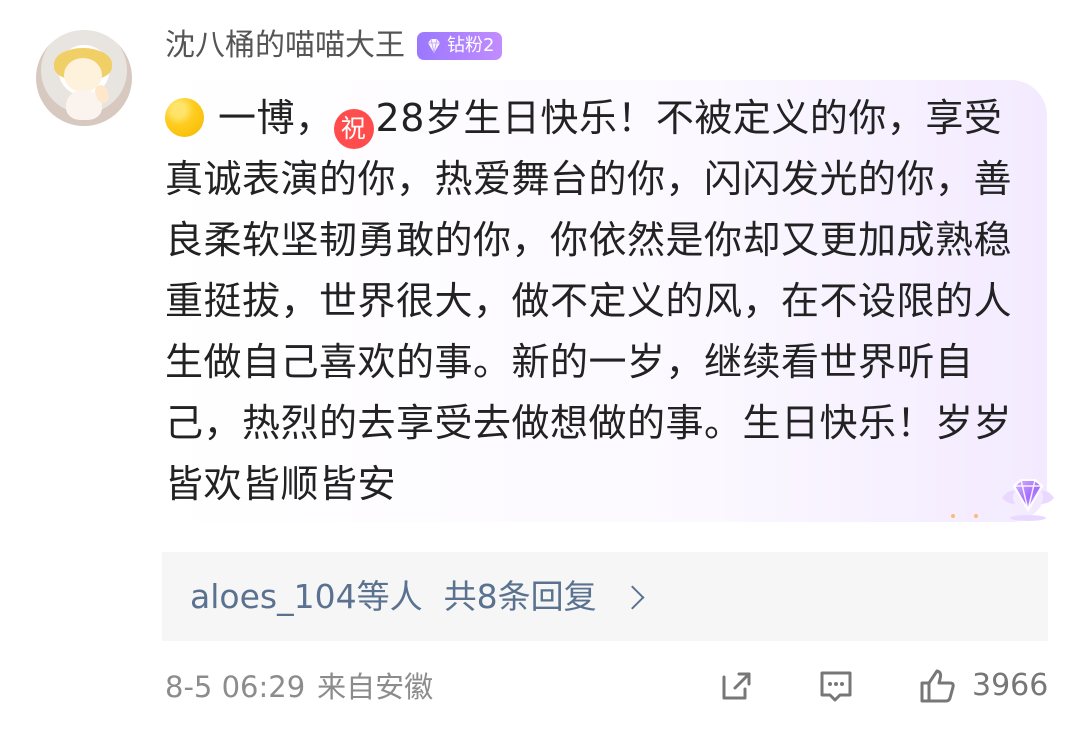 The image size is (1080, 735). Describe the element at coordinates (285, 46) in the screenshot. I see `username: 沈八桶的喵喵大王` at that location.